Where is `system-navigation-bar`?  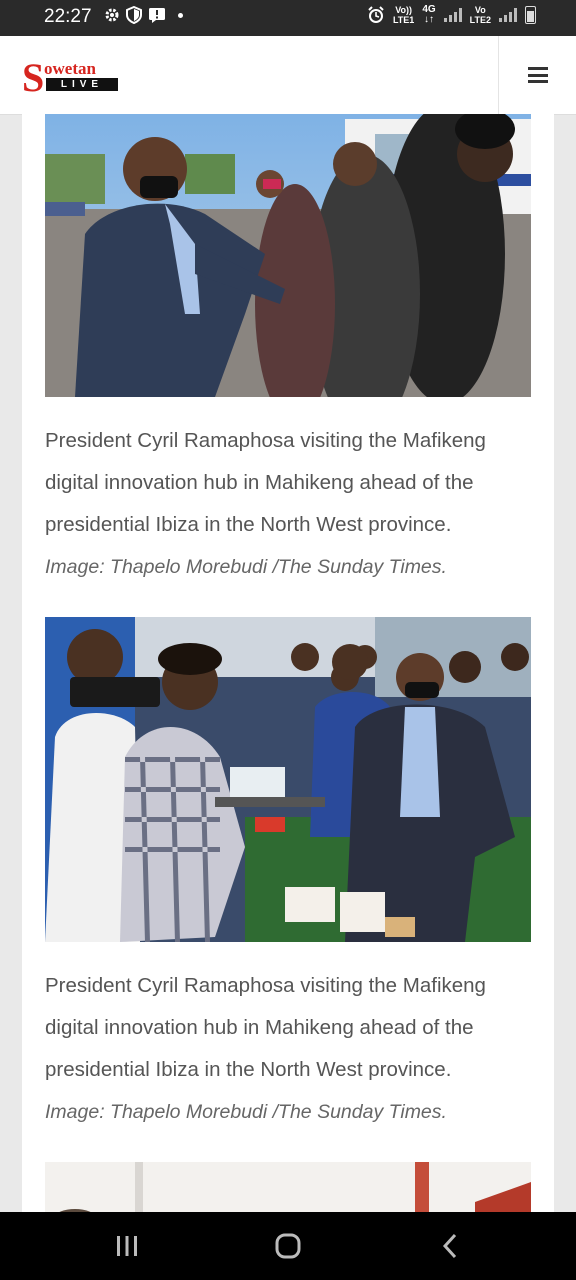 system-navigation-bar is located at coordinates (288, 1246).